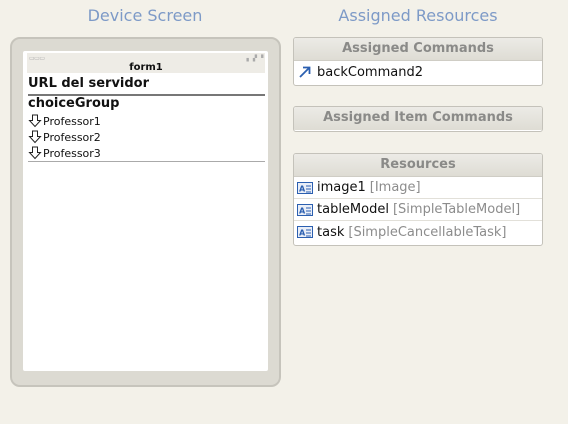  I want to click on resource-type: [SimpleTableModel], so click(456, 209).